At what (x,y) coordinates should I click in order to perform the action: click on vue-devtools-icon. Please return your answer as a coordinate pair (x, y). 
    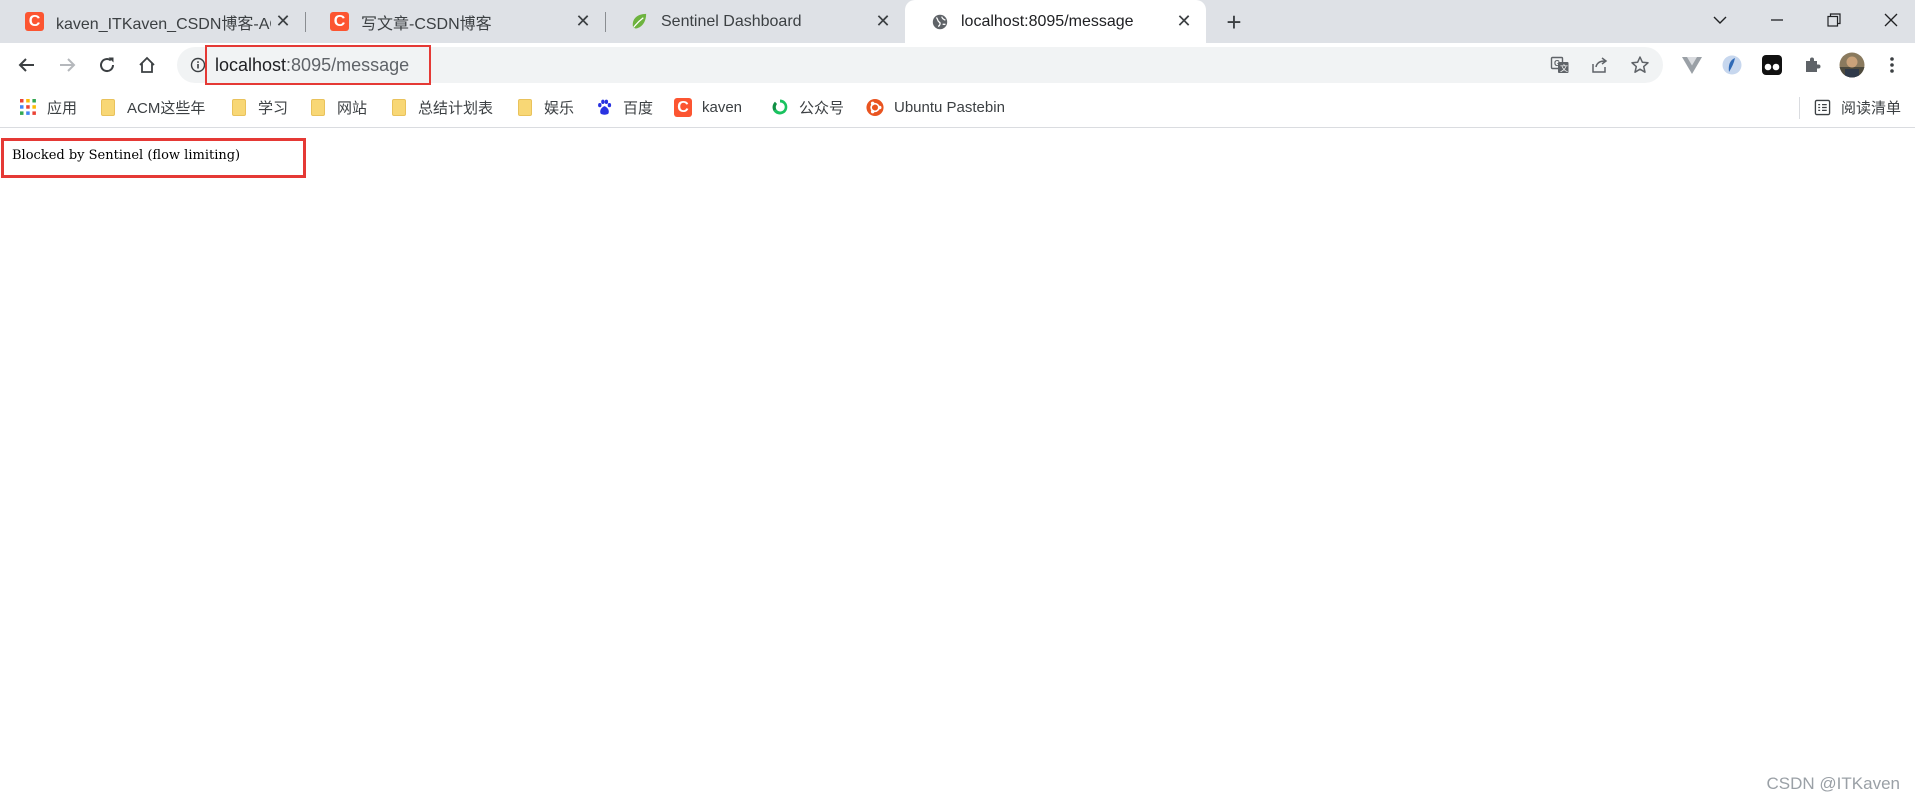
    Looking at the image, I should click on (1692, 65).